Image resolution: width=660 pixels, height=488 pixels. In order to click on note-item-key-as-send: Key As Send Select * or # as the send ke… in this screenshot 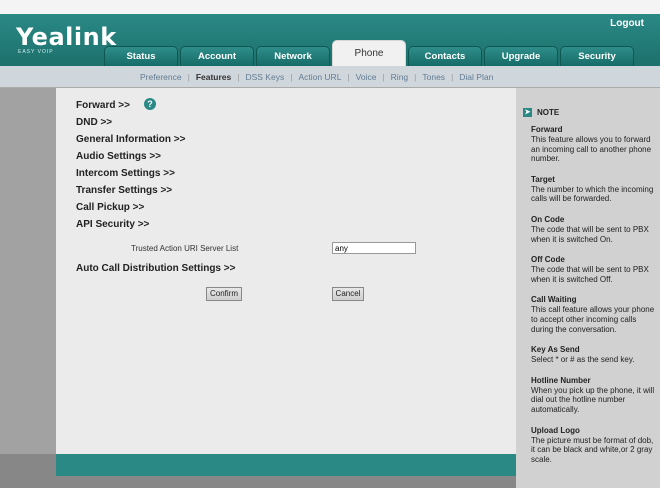, I will do `click(593, 355)`.